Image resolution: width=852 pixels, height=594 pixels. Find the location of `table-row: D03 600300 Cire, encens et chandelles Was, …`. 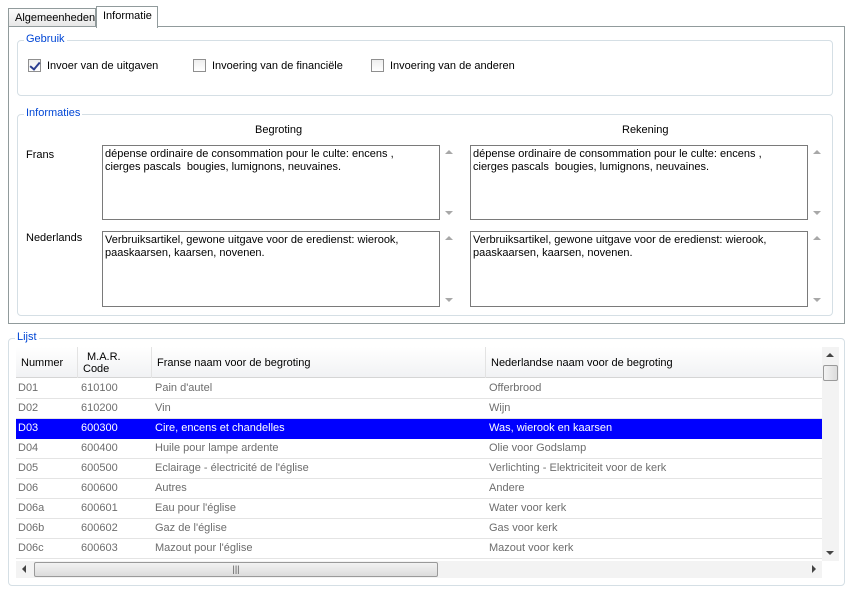

table-row: D03 600300 Cire, encens et chandelles Was, … is located at coordinates (419, 429).